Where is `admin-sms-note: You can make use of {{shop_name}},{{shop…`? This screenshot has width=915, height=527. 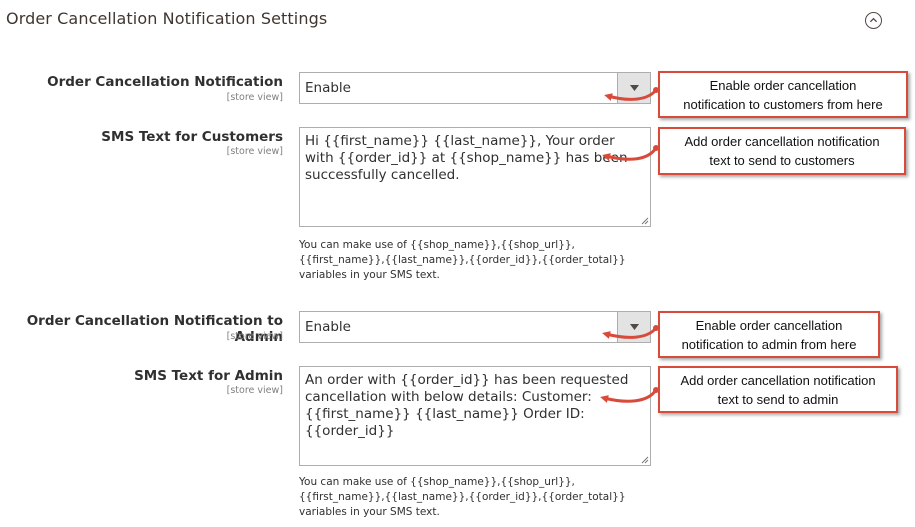 admin-sms-note: You can make use of {{shop_name}},{{shop… is located at coordinates (469, 497).